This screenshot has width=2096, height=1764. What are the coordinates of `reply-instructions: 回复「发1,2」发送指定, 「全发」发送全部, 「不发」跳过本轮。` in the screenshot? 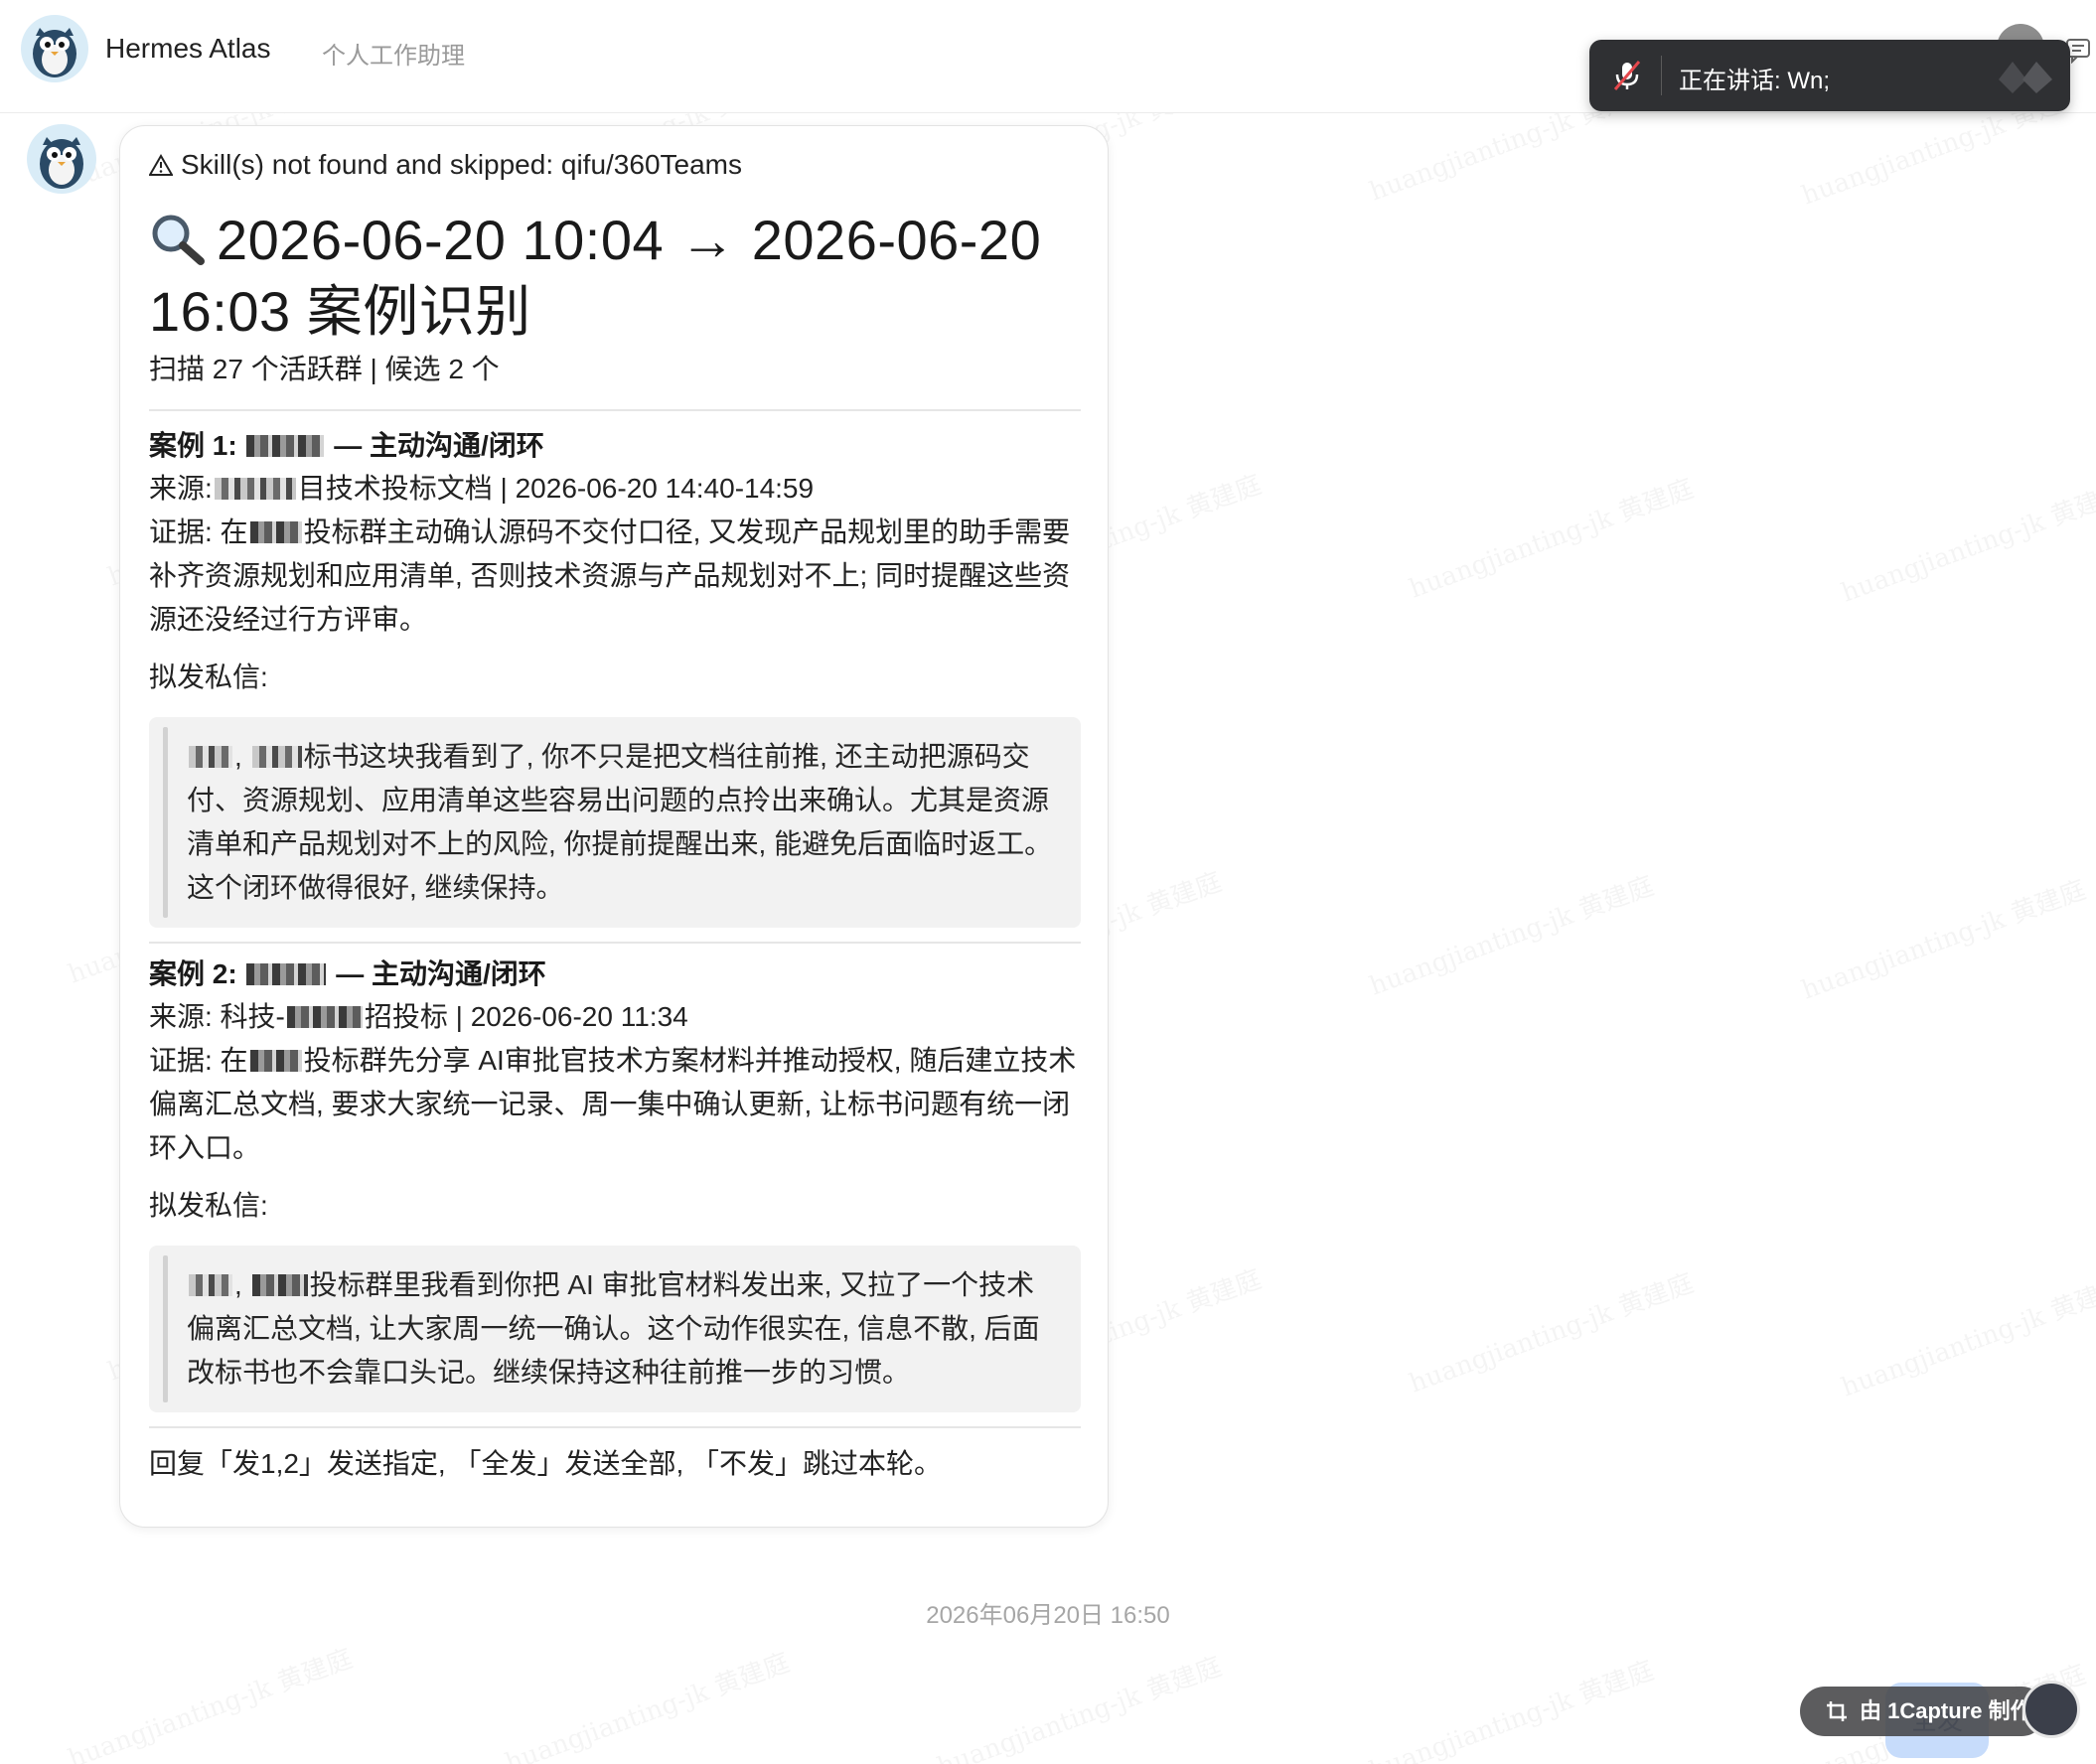 It's located at (546, 1463).